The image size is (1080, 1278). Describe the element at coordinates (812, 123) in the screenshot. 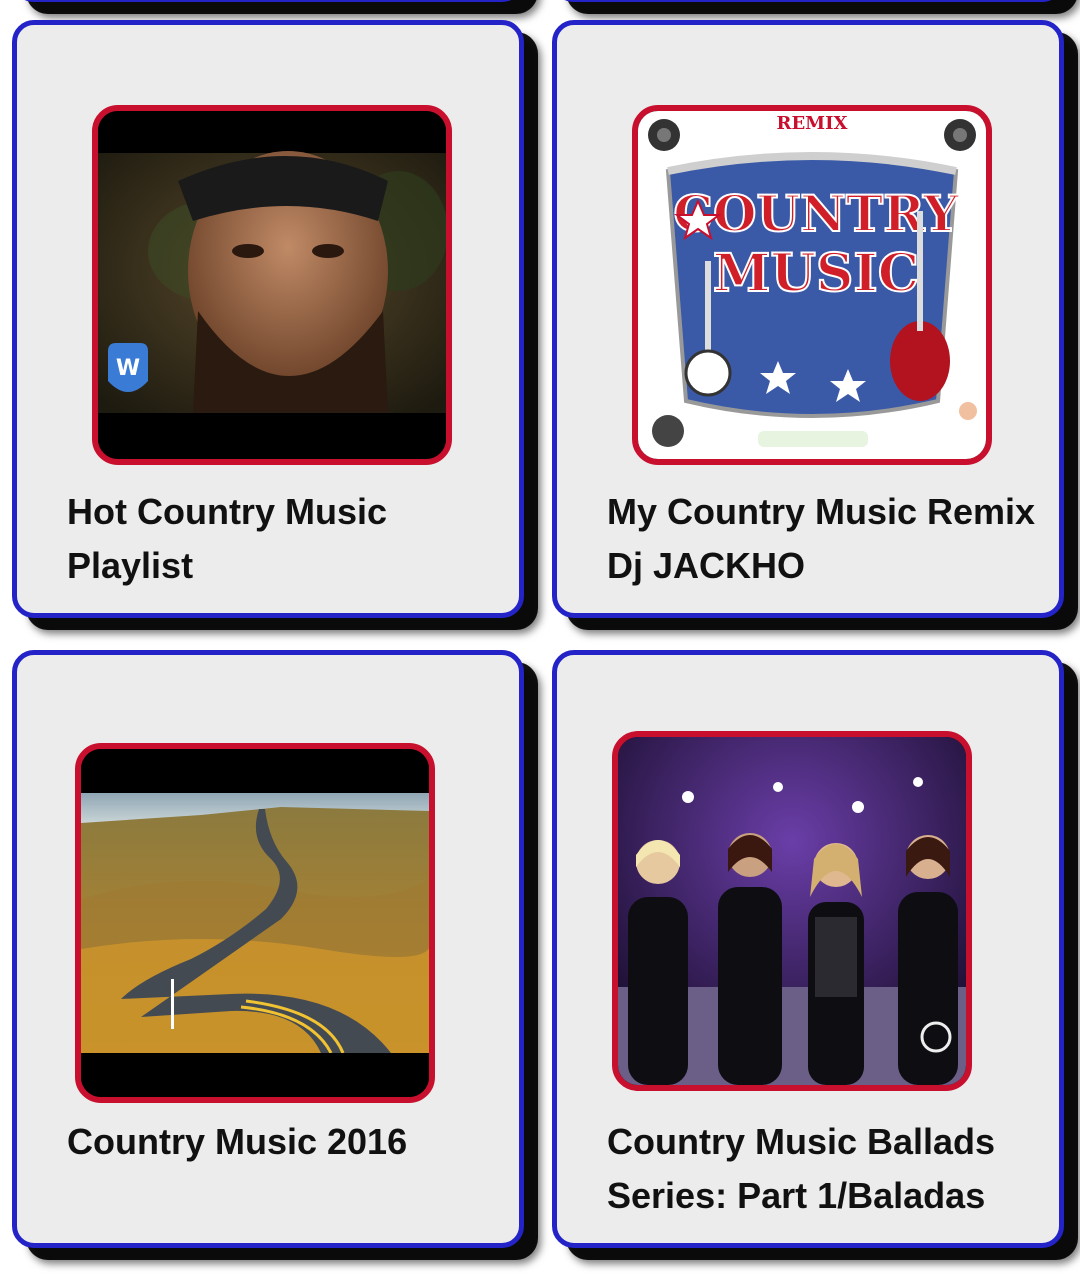

I see `remix-text: REMIX` at that location.